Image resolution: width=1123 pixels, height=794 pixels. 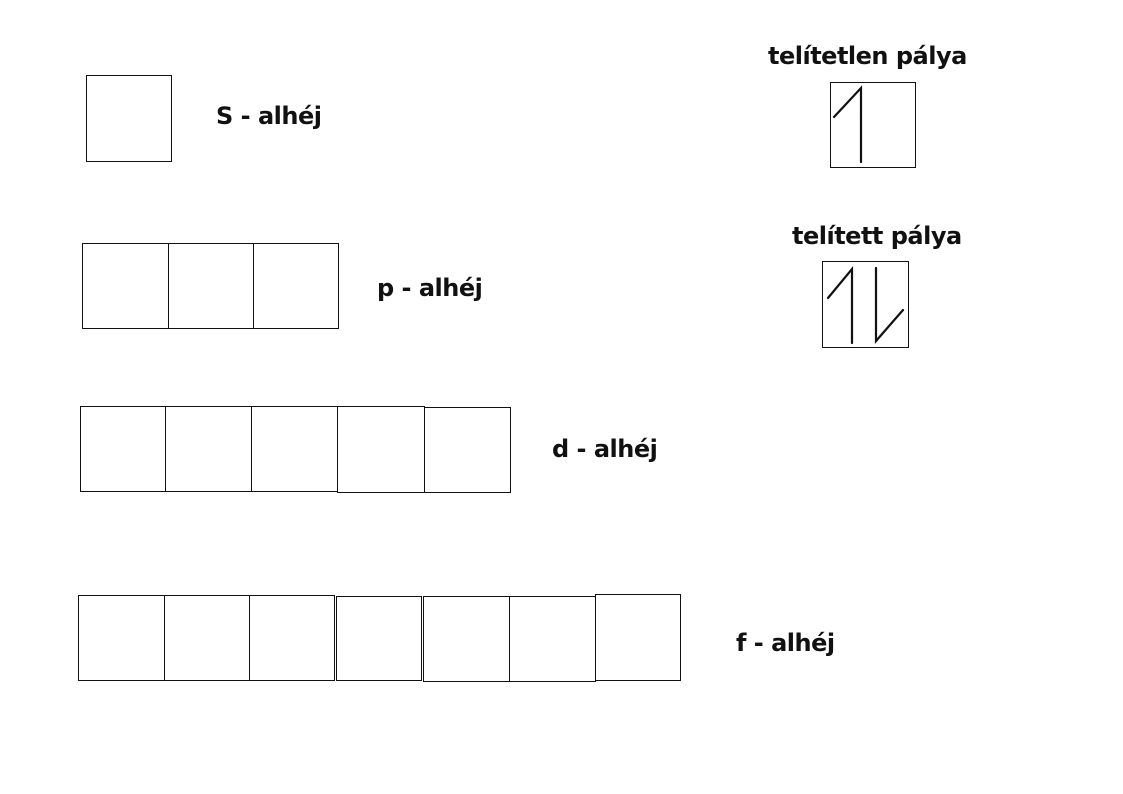 I want to click on d-subshell-label: d - alhéj, so click(x=605, y=449).